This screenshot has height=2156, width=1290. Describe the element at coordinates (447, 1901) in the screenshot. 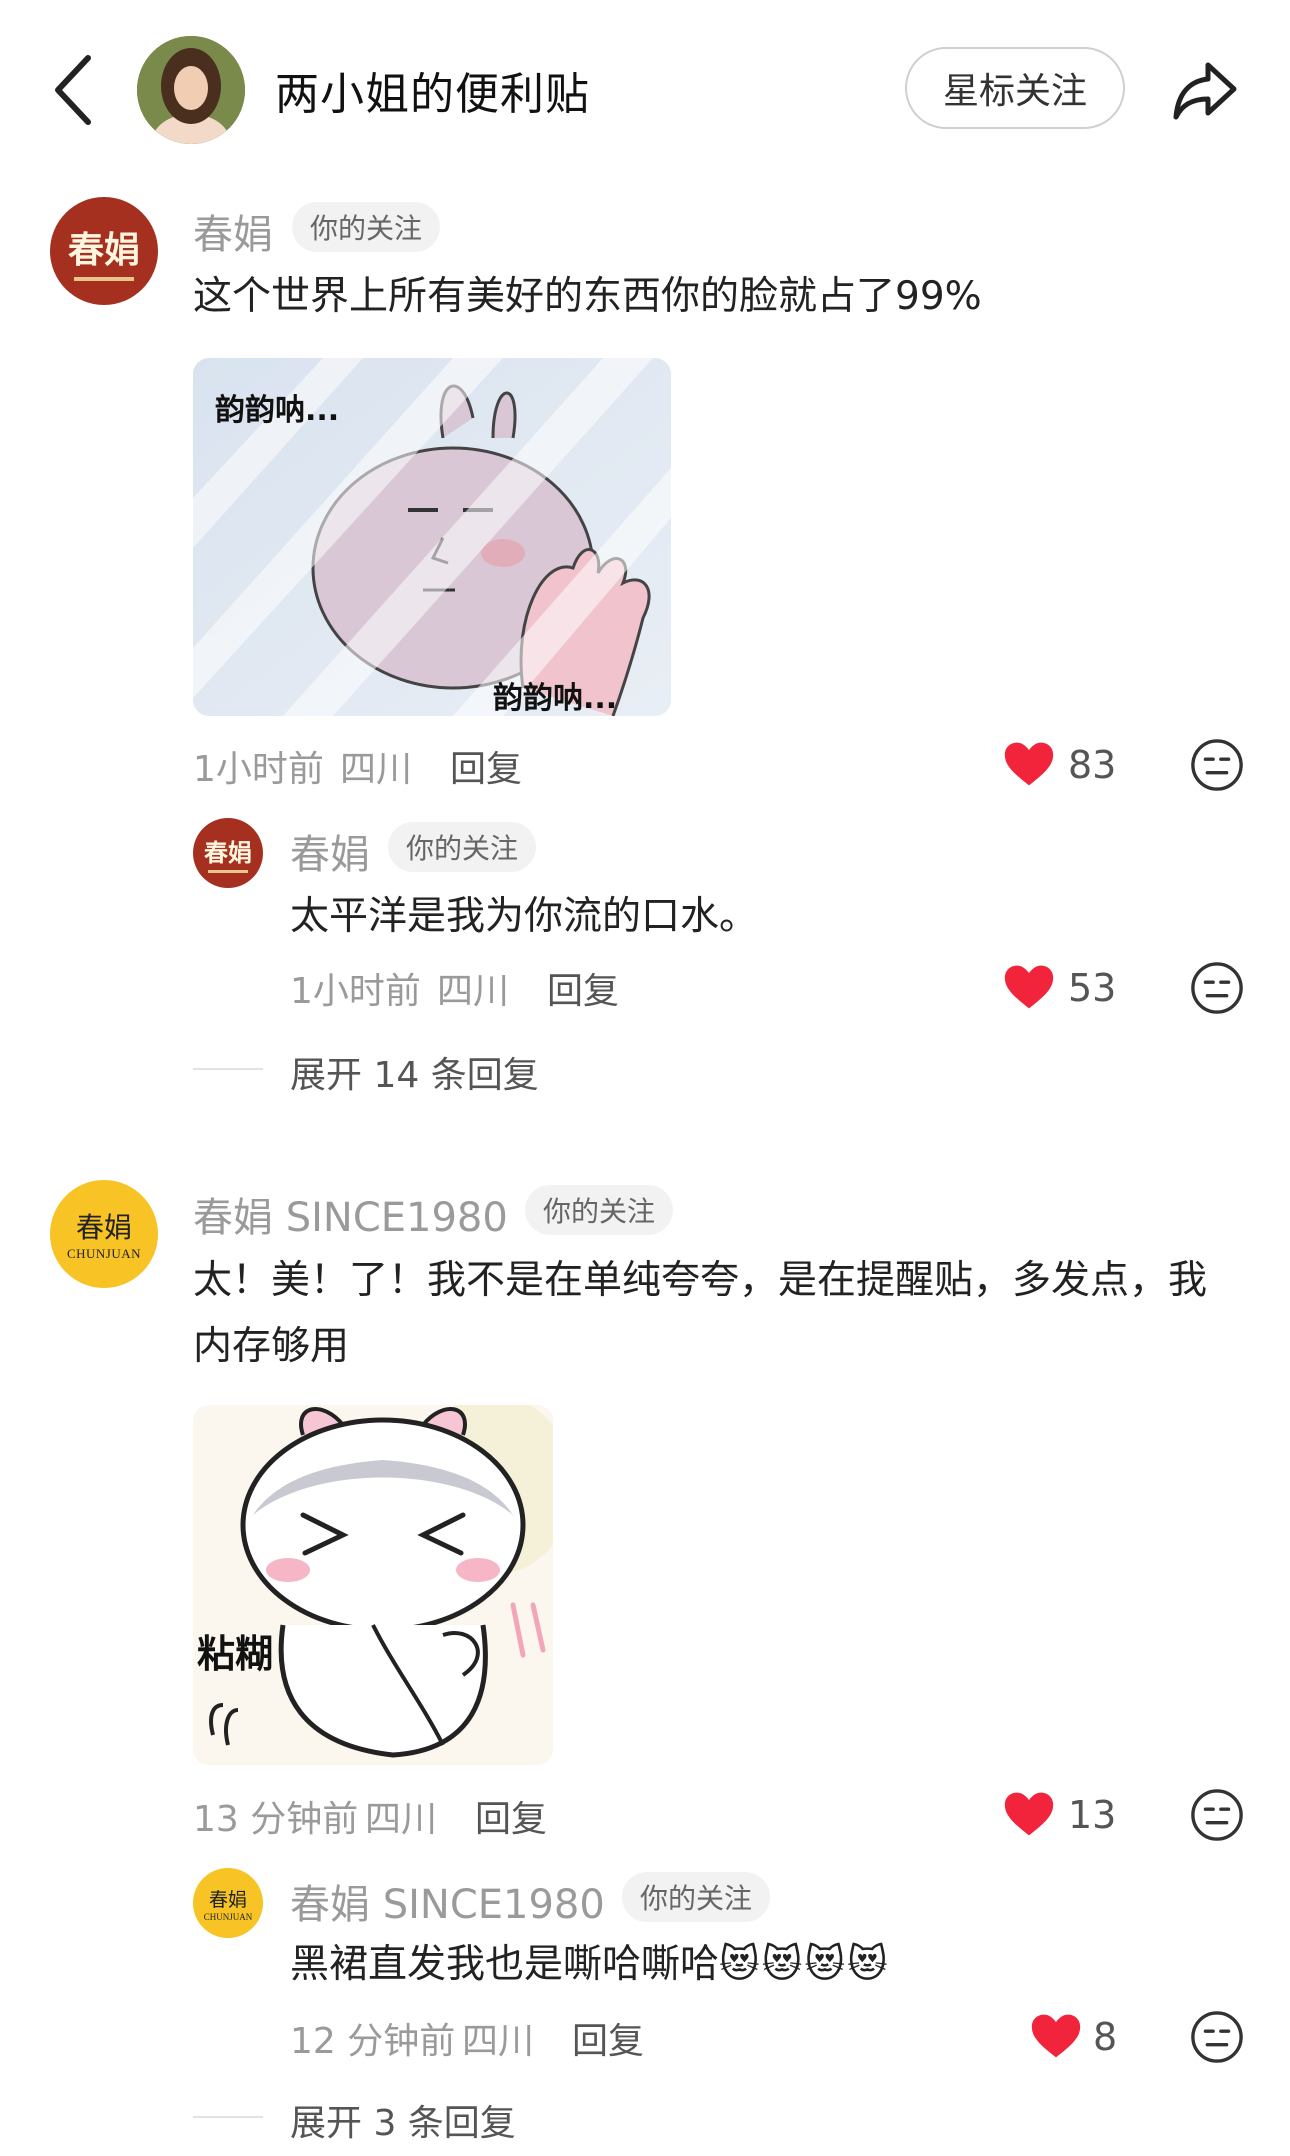

I see `reply-author: 春娟 SINCE1980` at that location.